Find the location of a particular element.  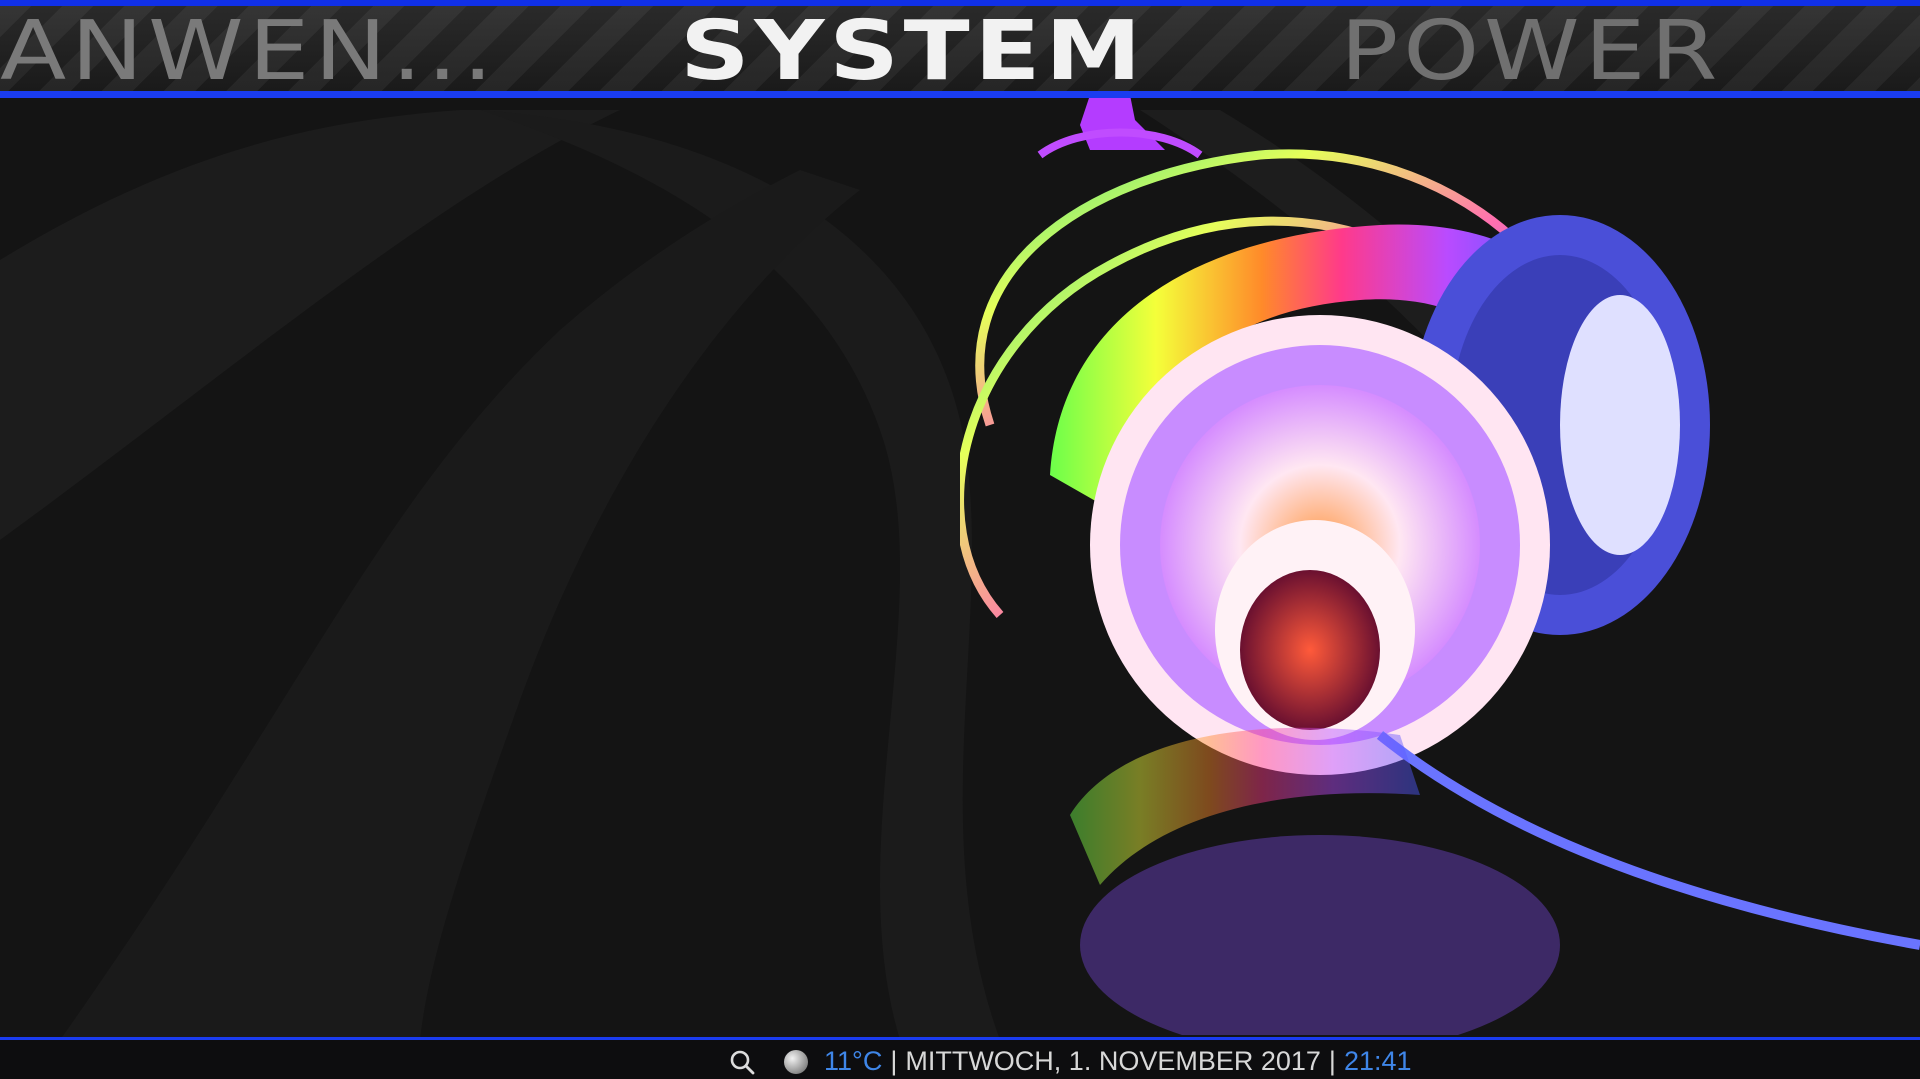

search-icon is located at coordinates (742, 1062).